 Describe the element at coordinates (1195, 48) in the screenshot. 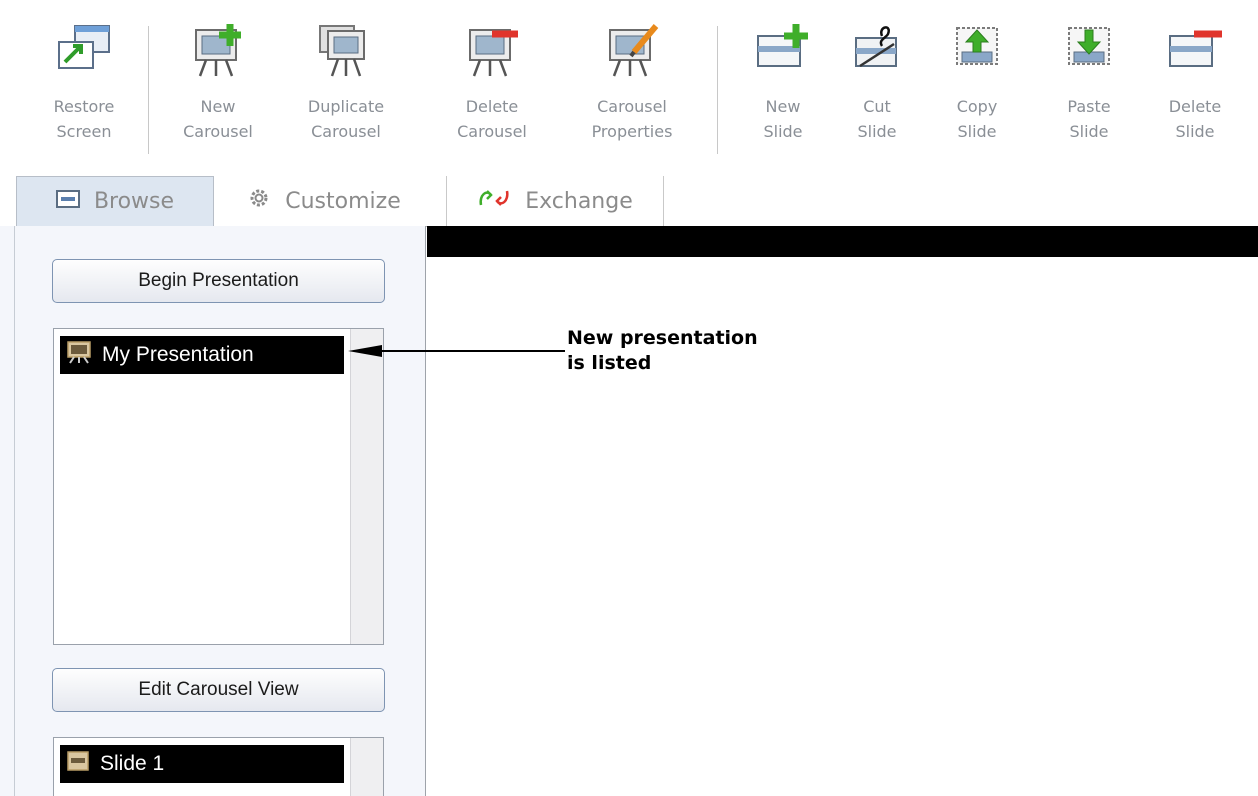

I see `delete-slide-icon` at that location.